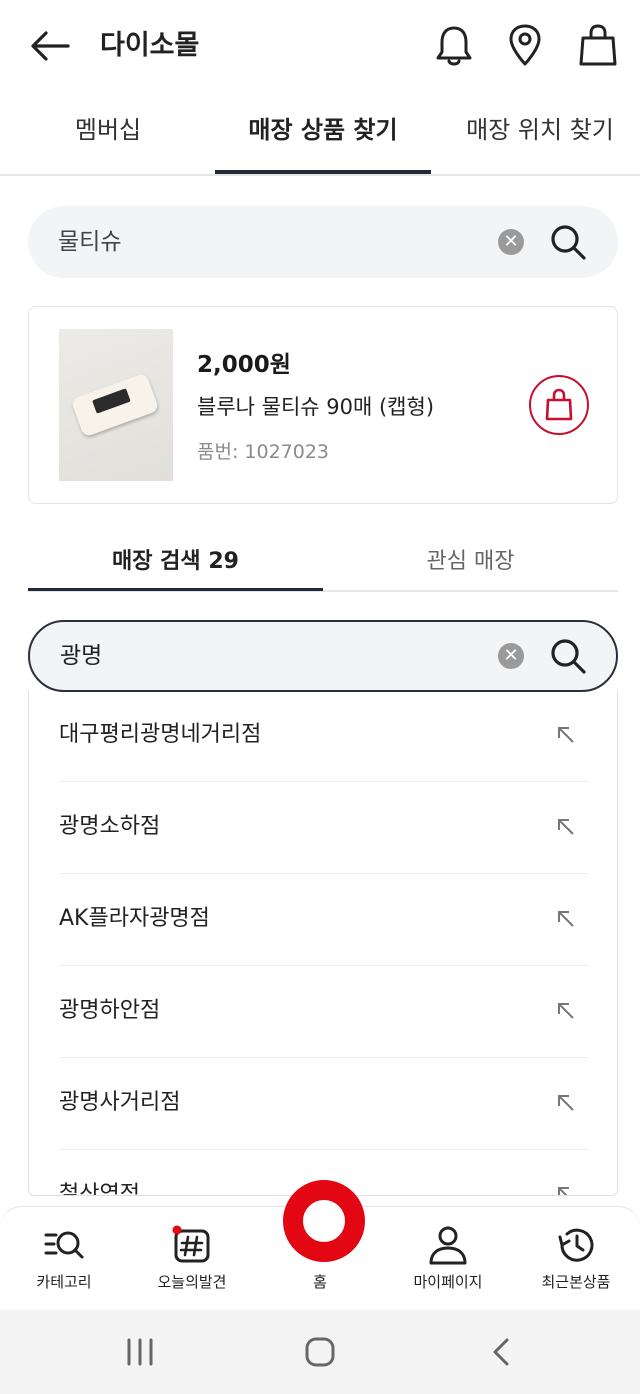  Describe the element at coordinates (175, 562) in the screenshot. I see `tab-store-search: 매장 검색 29` at that location.